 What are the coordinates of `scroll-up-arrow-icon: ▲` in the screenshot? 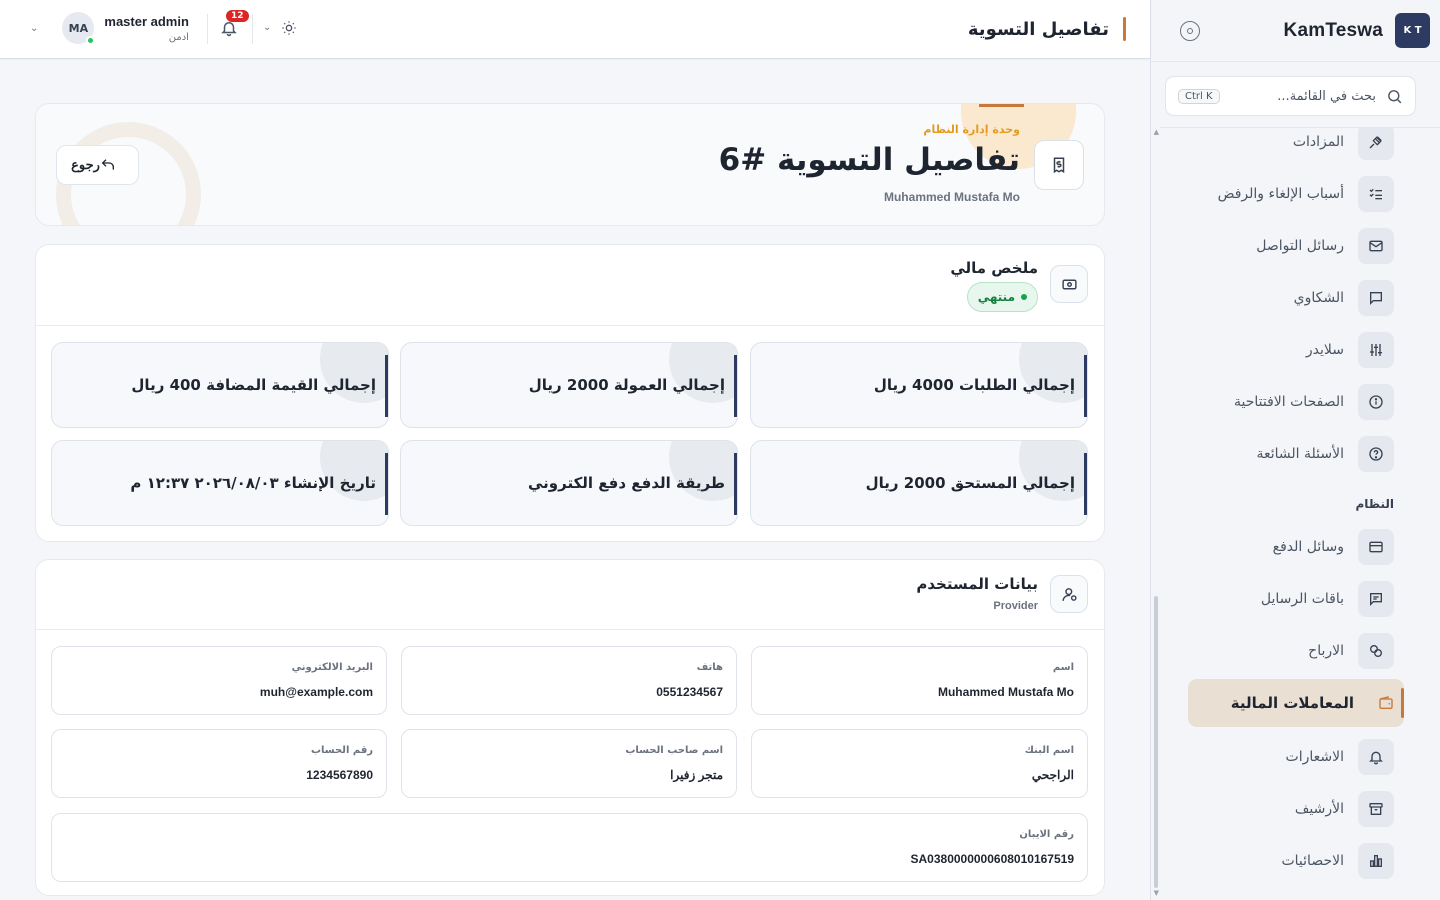 It's located at (1156, 132).